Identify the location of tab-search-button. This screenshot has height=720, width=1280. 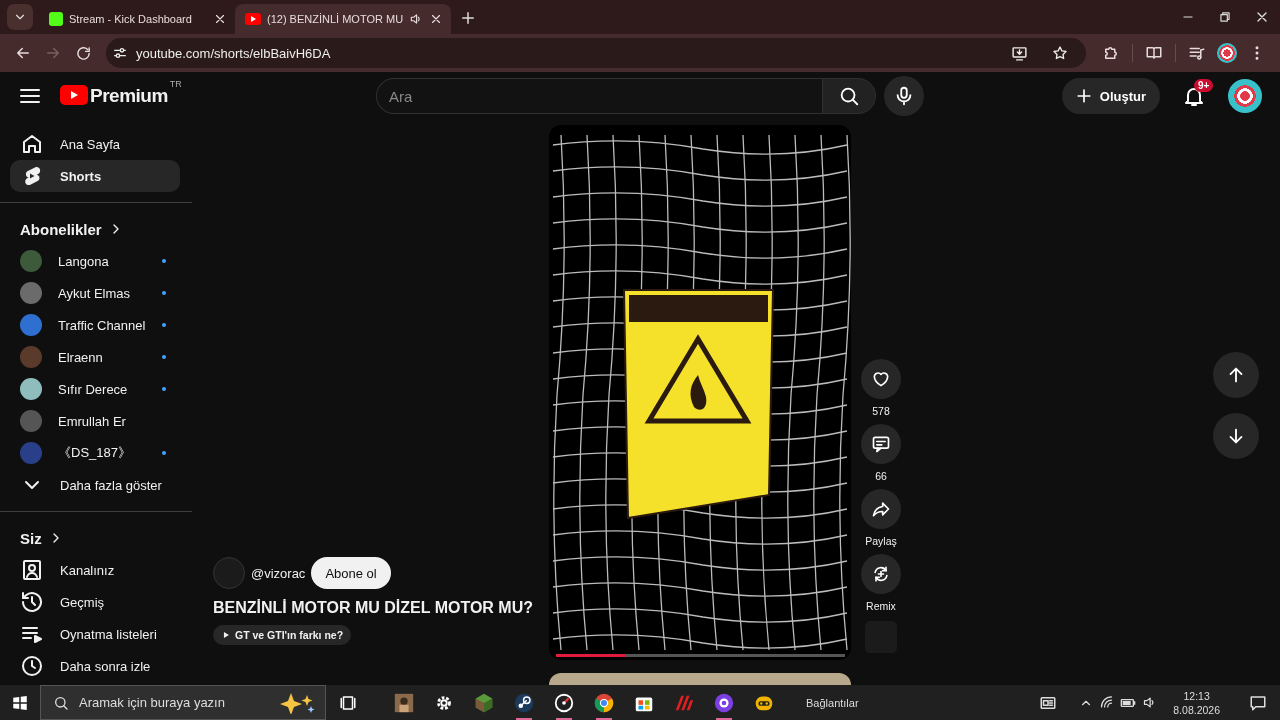
(20, 17).